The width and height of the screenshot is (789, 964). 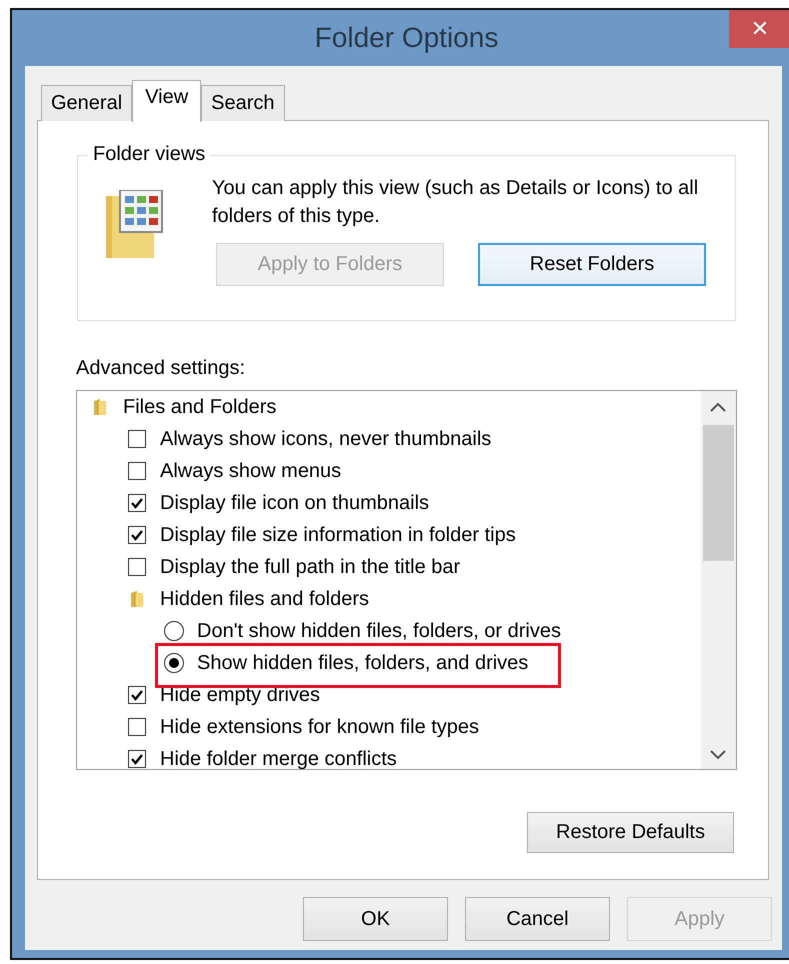 What do you see at coordinates (326, 439) in the screenshot?
I see `setting-label: Always show icons, never thumbnails` at bounding box center [326, 439].